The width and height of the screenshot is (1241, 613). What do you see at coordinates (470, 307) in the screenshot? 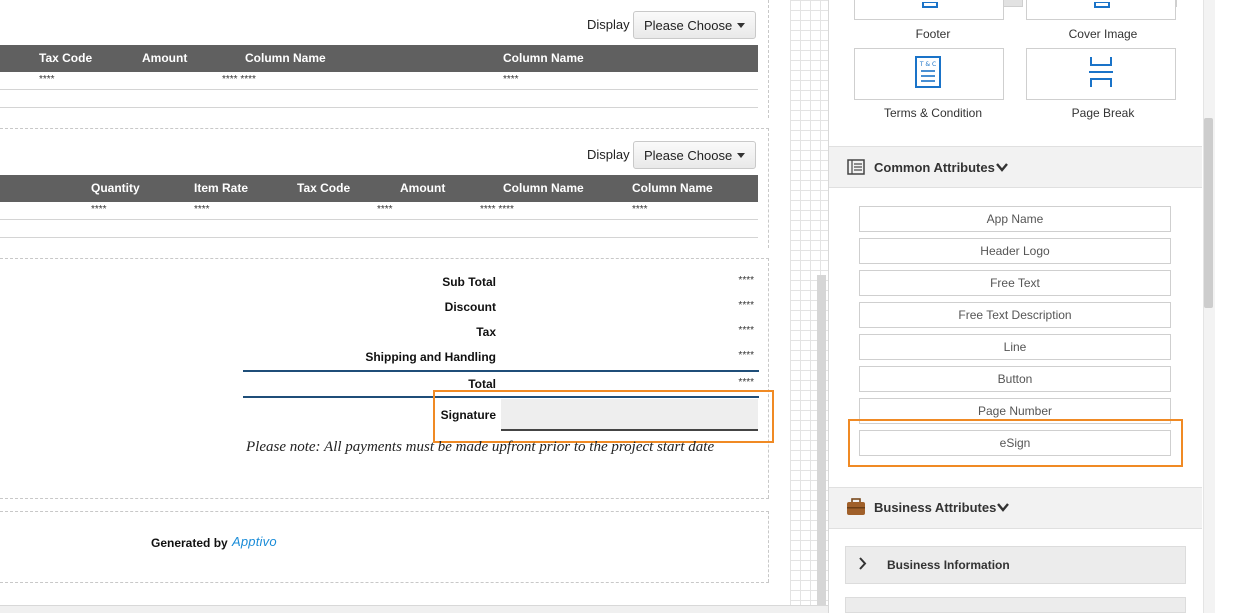
I see `summary-label: Discount` at bounding box center [470, 307].